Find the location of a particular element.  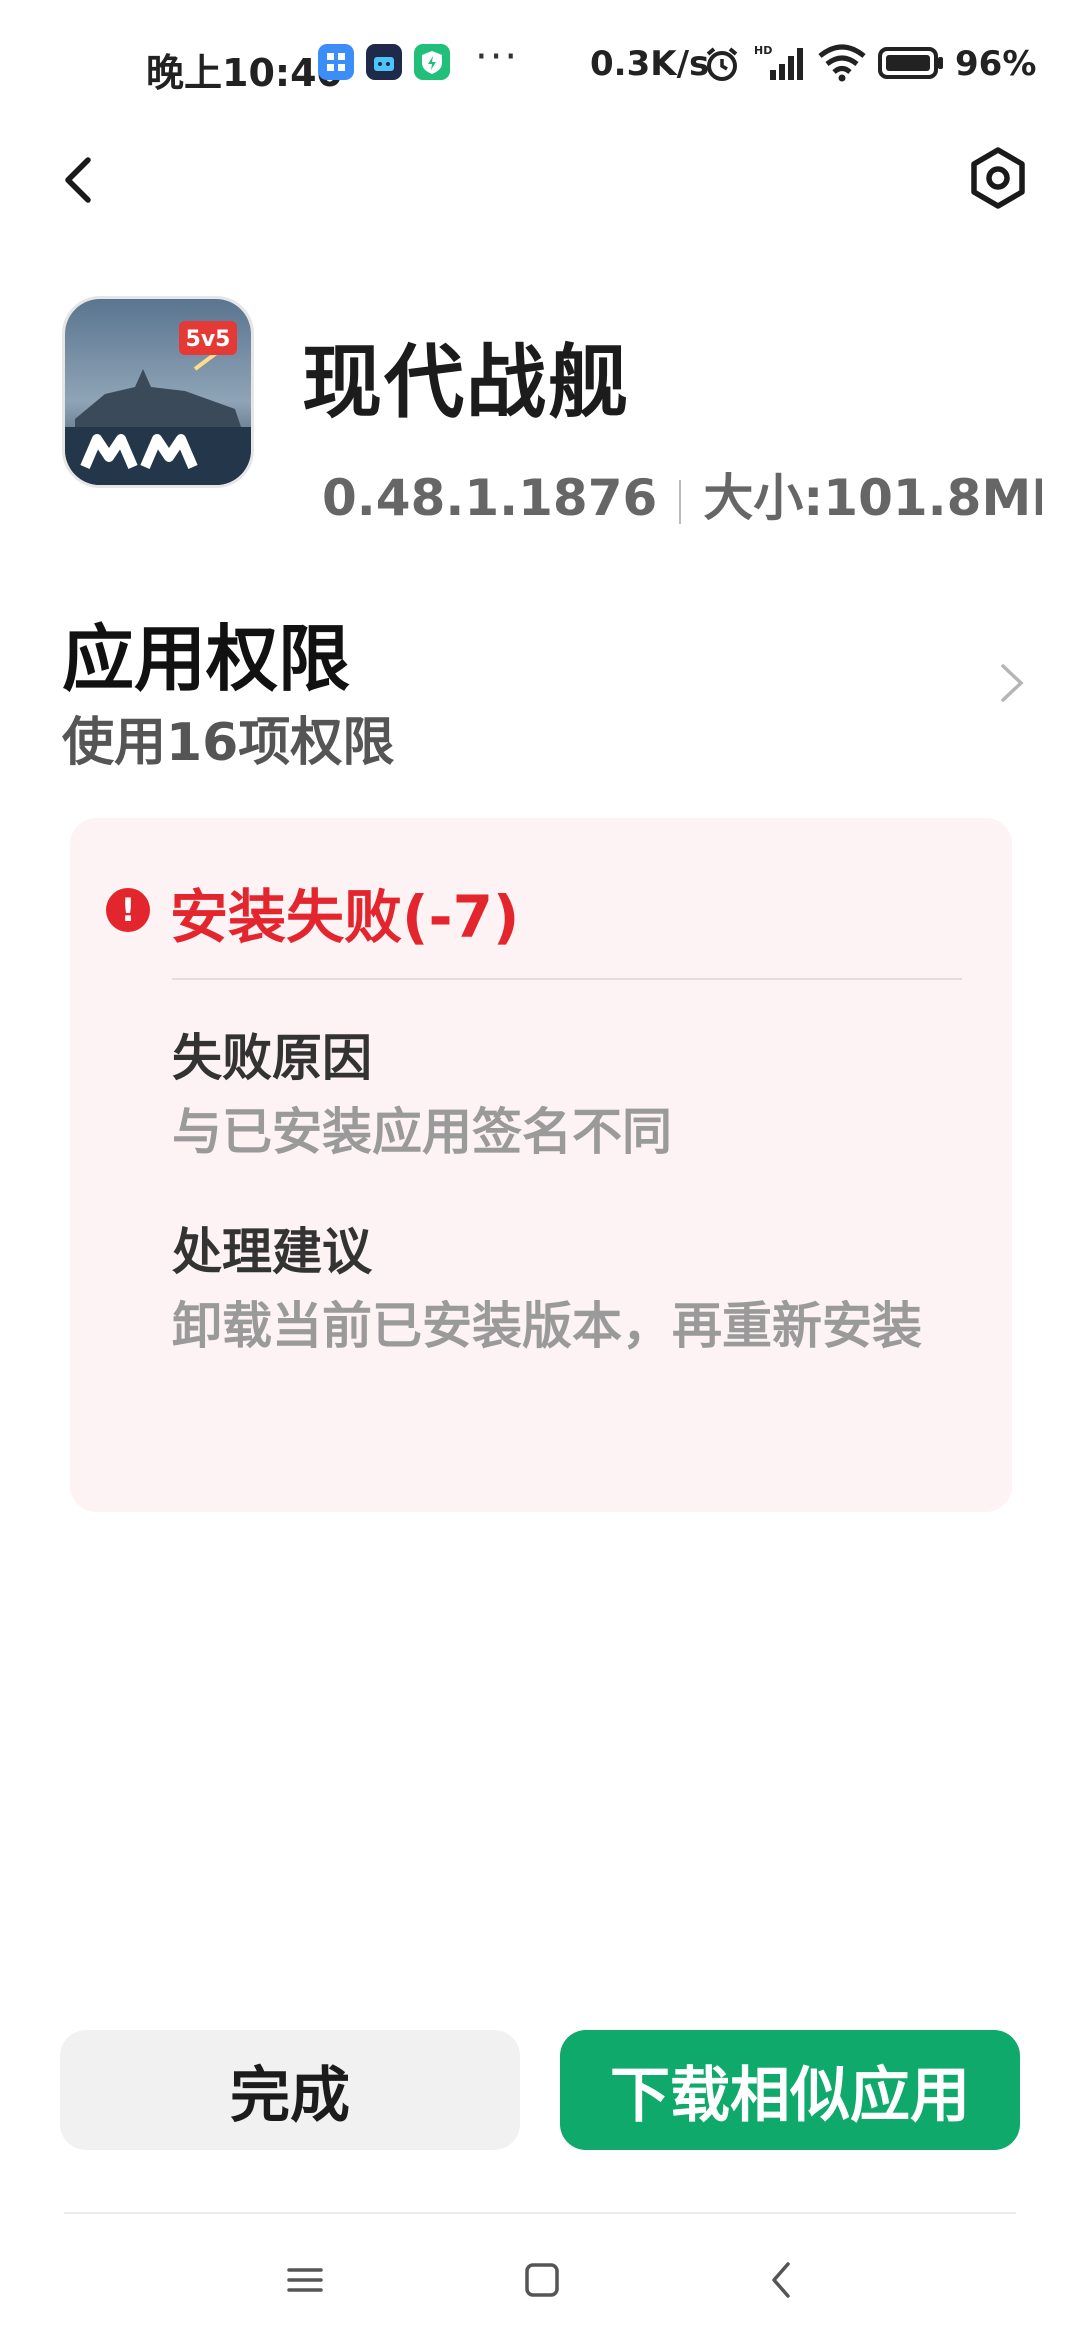

home-icon is located at coordinates (542, 2280).